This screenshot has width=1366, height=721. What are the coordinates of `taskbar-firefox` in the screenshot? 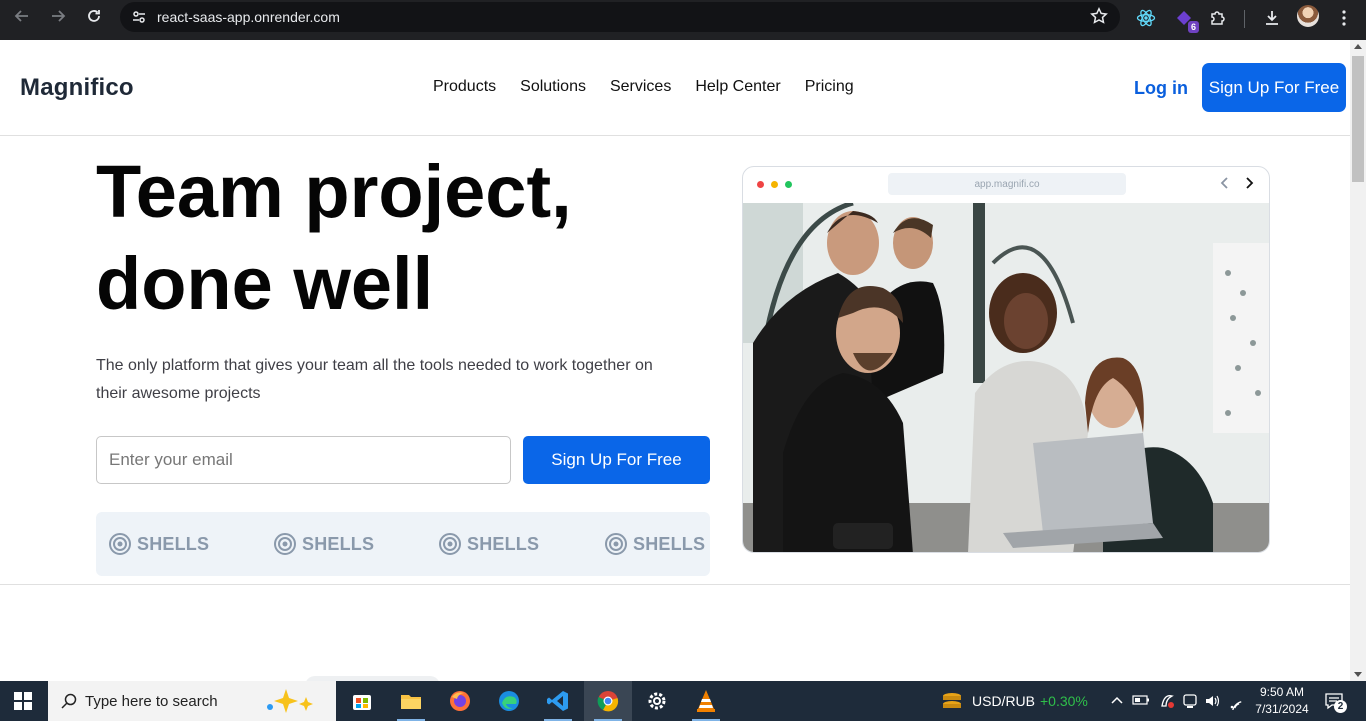 It's located at (460, 701).